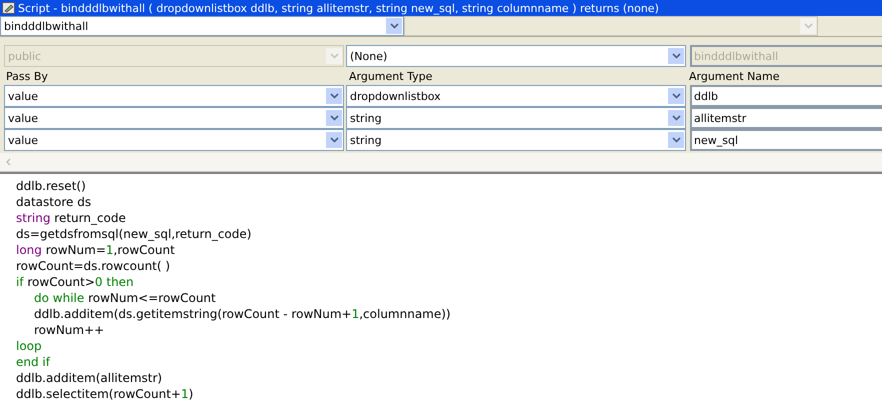  What do you see at coordinates (786, 140) in the screenshot?
I see `argument-name-field: new_sql` at bounding box center [786, 140].